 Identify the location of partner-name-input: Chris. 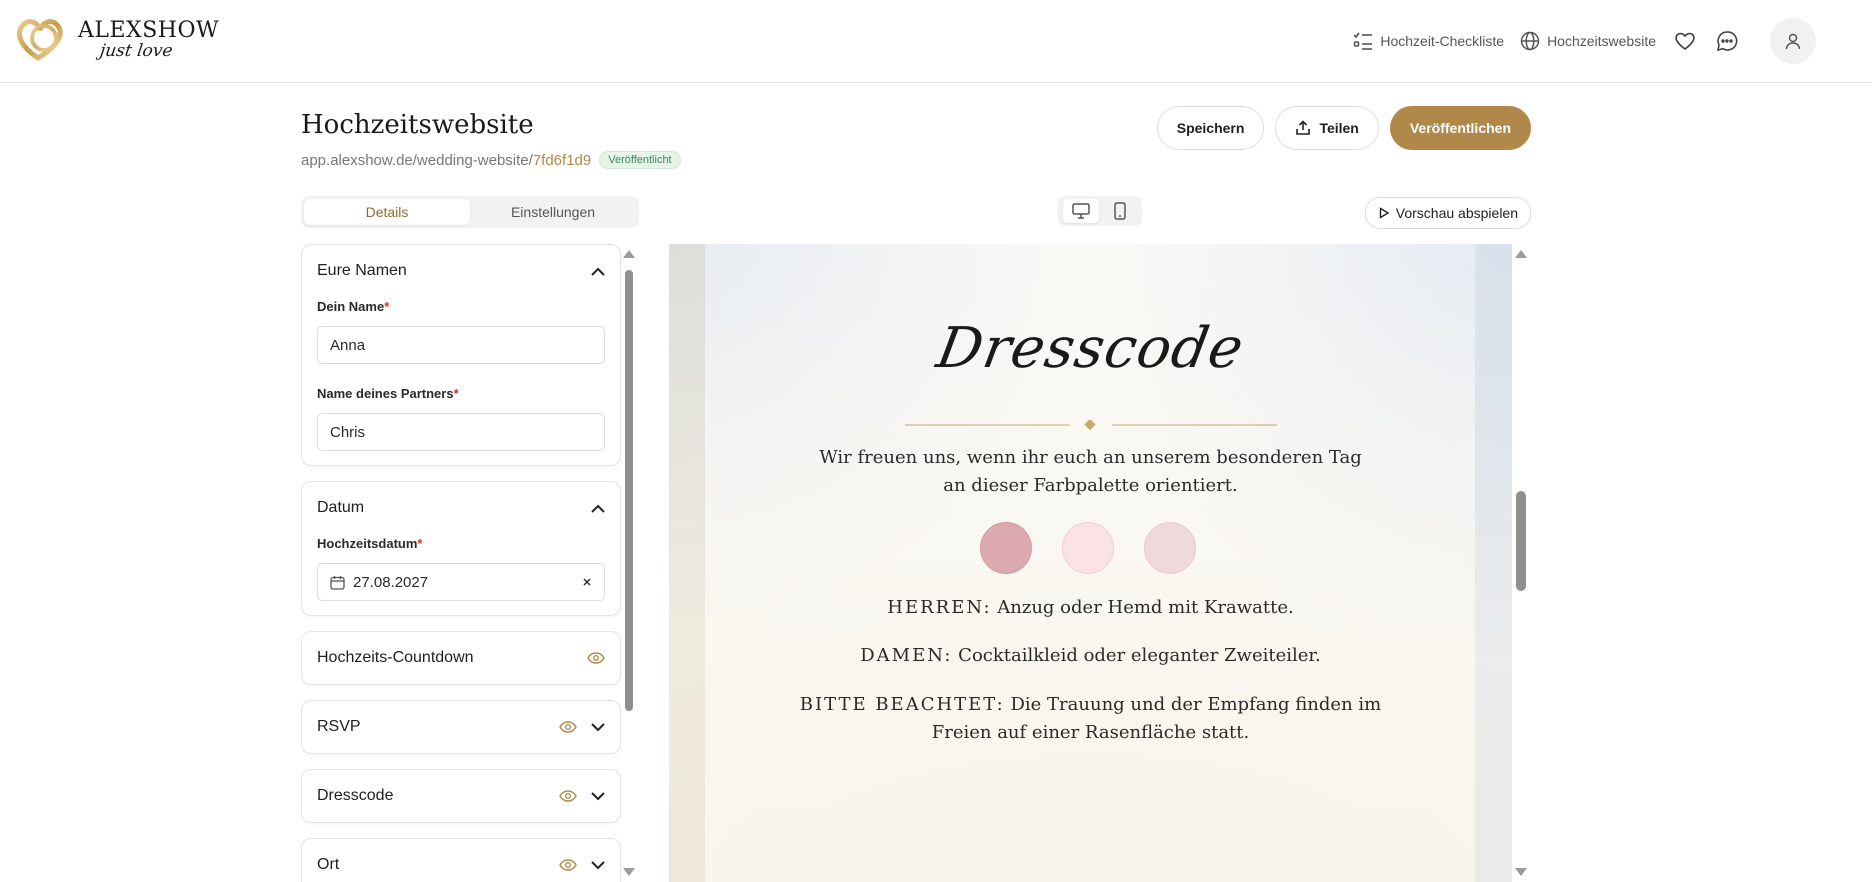
(461, 432).